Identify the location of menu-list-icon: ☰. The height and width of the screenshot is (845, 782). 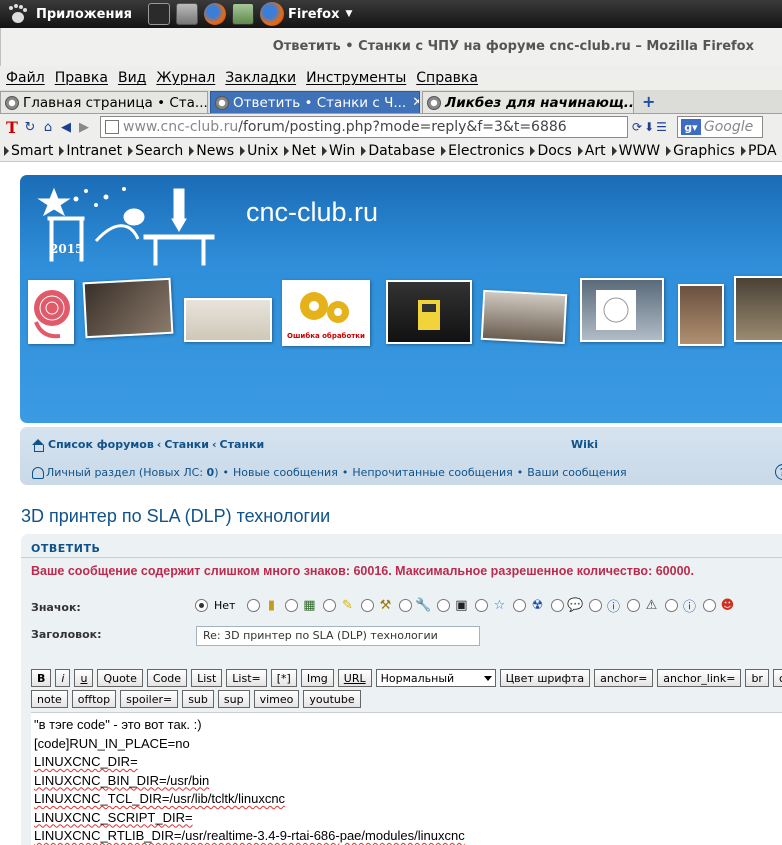
(661, 127).